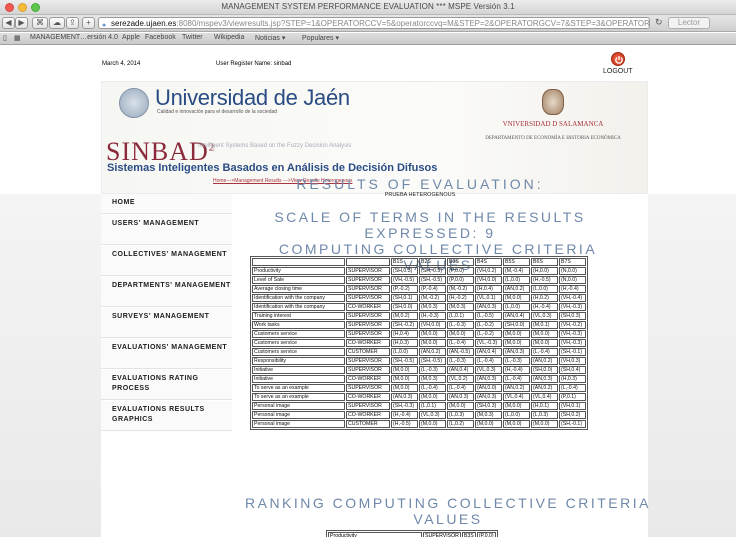 The height and width of the screenshot is (537, 736). I want to click on table-cell: (H,0.1), so click(544, 406).